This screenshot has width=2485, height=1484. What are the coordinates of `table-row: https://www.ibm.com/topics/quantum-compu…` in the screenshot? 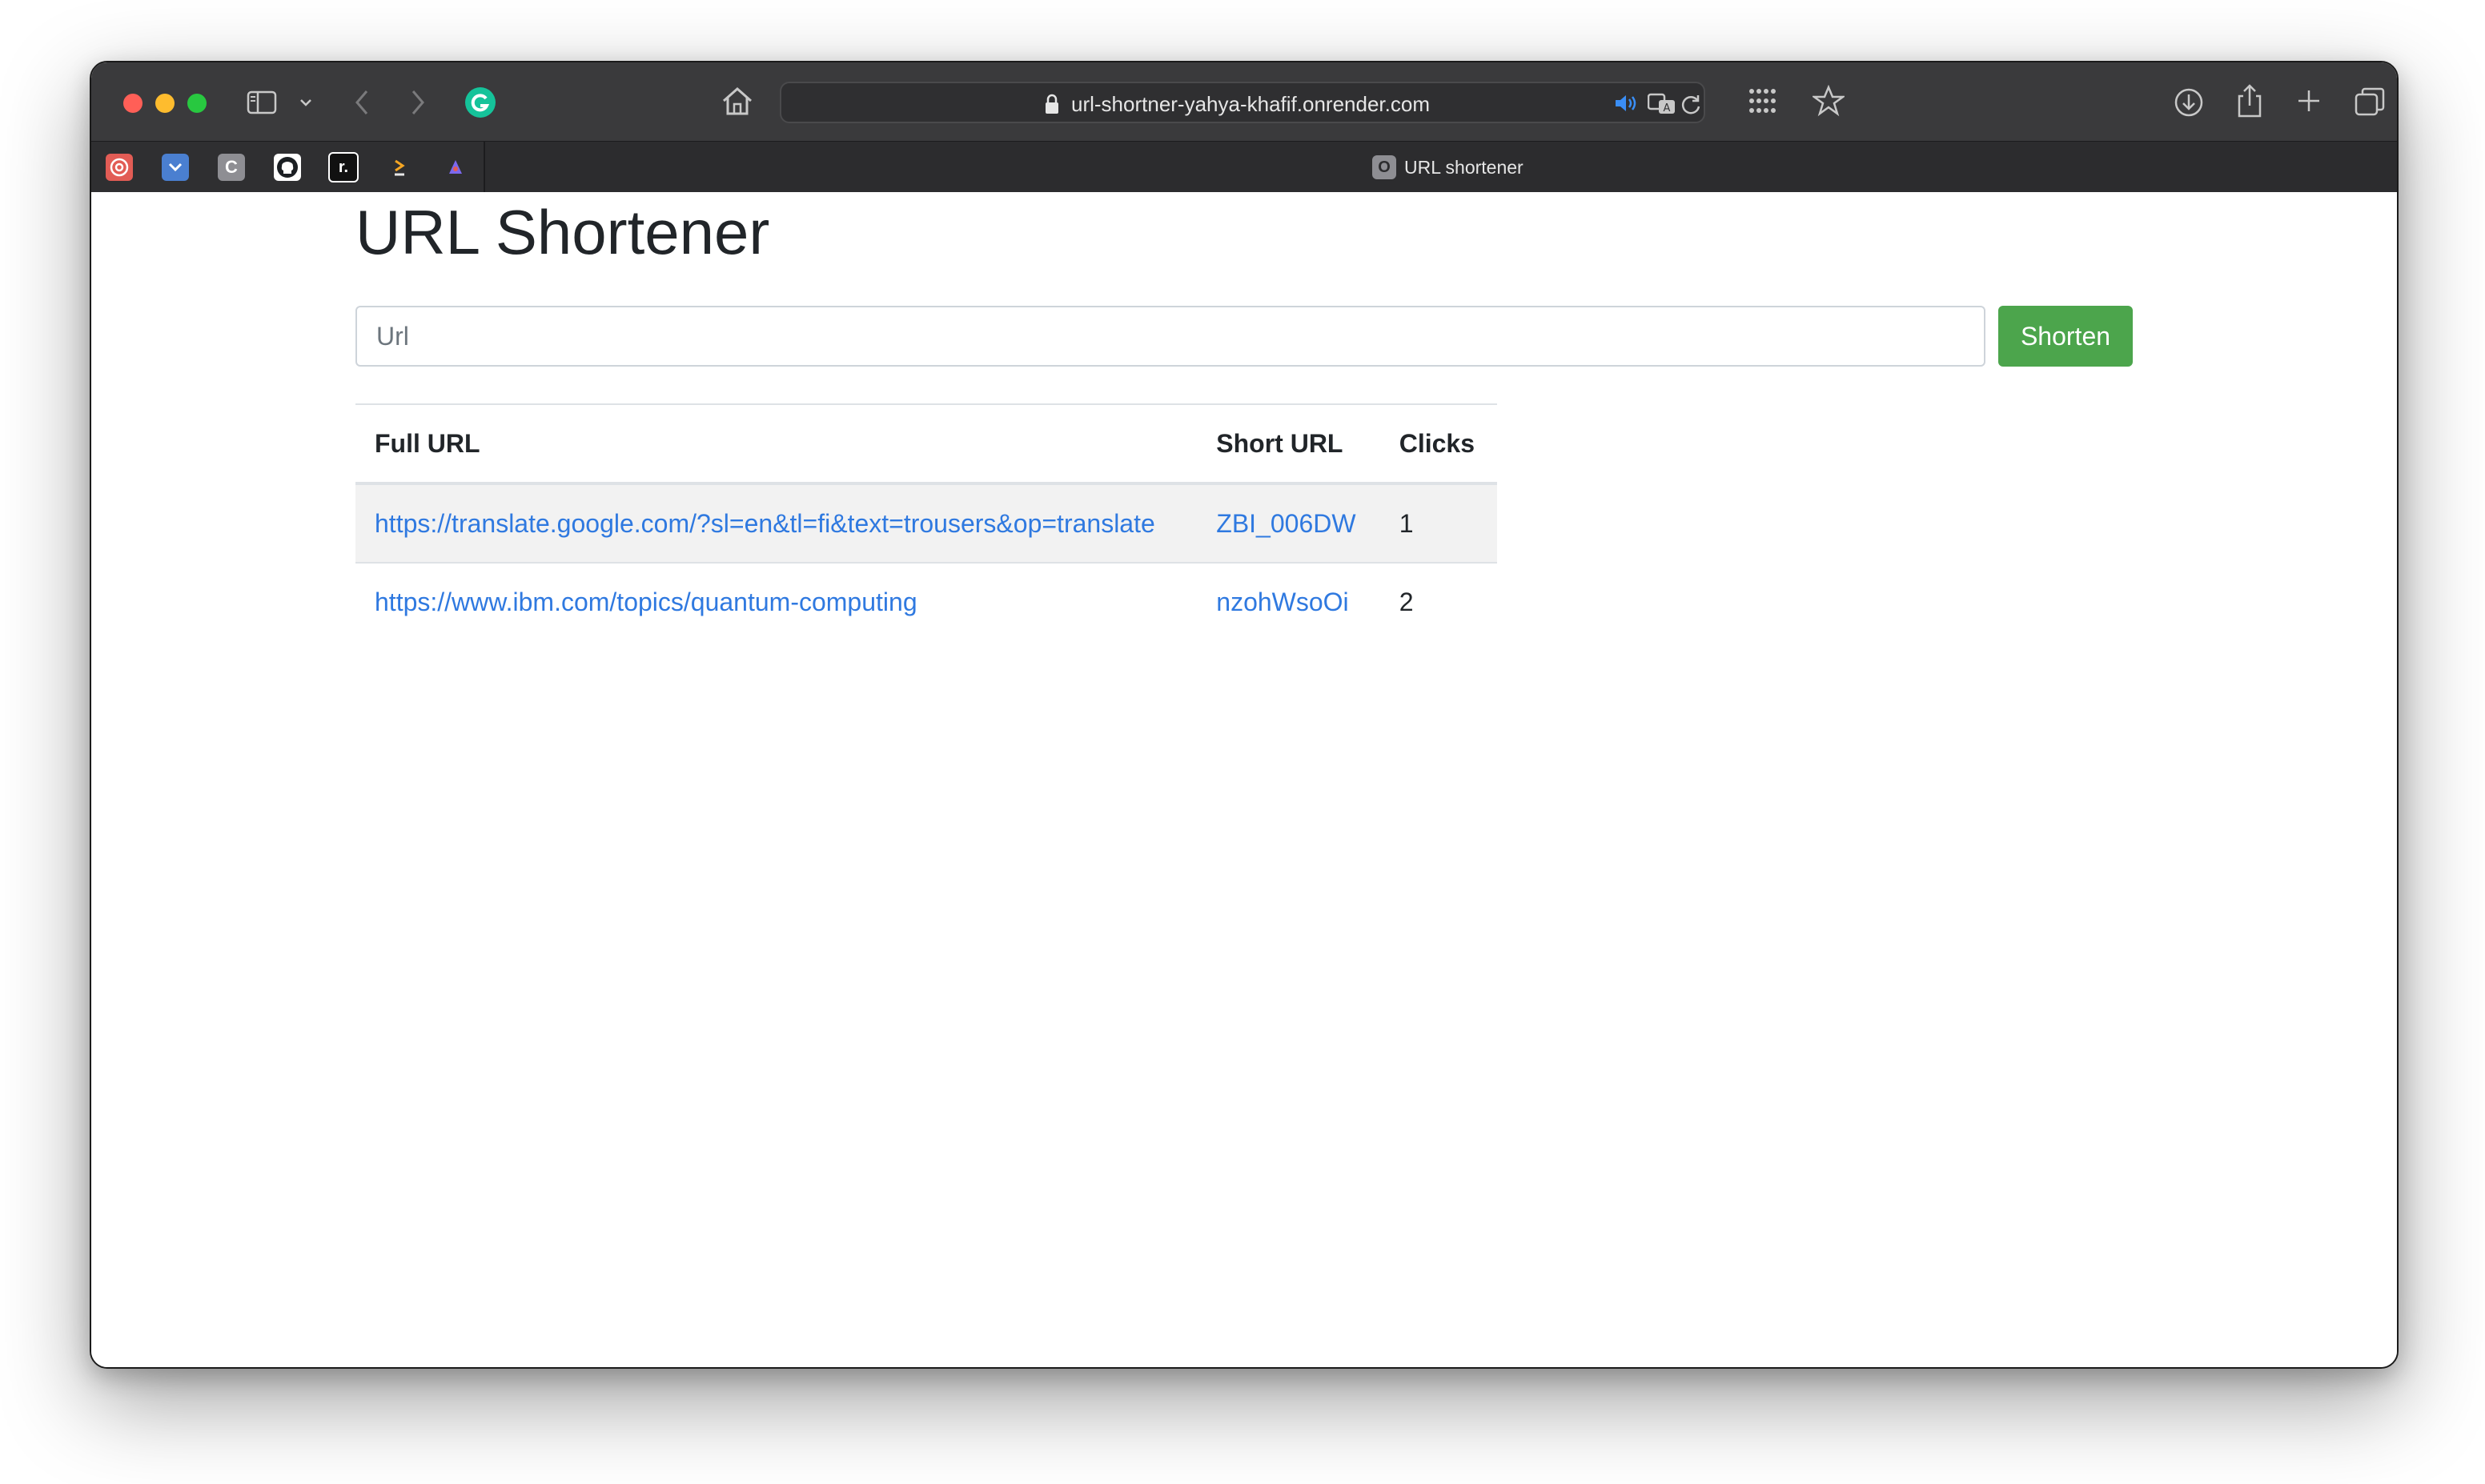 It's located at (926, 601).